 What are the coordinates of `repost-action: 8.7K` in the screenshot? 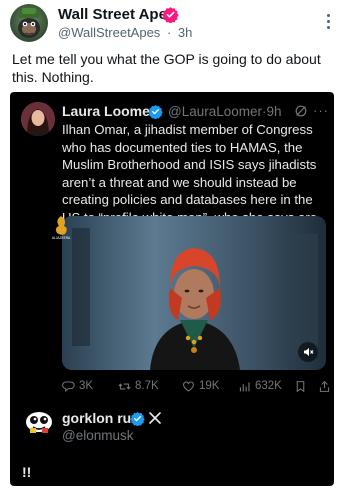 It's located at (138, 386).